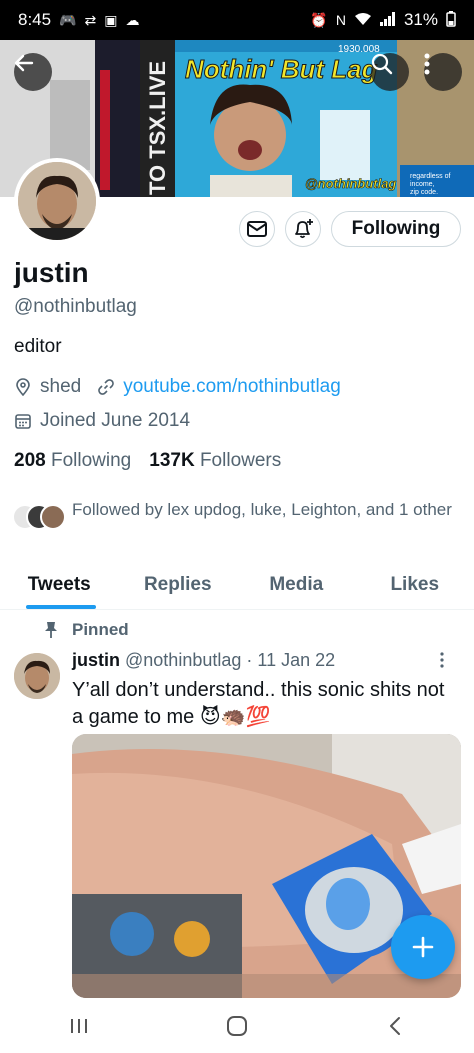  I want to click on status-bar: 8:45 🎮 ⇄ ▣ ☁ ⏰ N 31%, so click(237, 20).